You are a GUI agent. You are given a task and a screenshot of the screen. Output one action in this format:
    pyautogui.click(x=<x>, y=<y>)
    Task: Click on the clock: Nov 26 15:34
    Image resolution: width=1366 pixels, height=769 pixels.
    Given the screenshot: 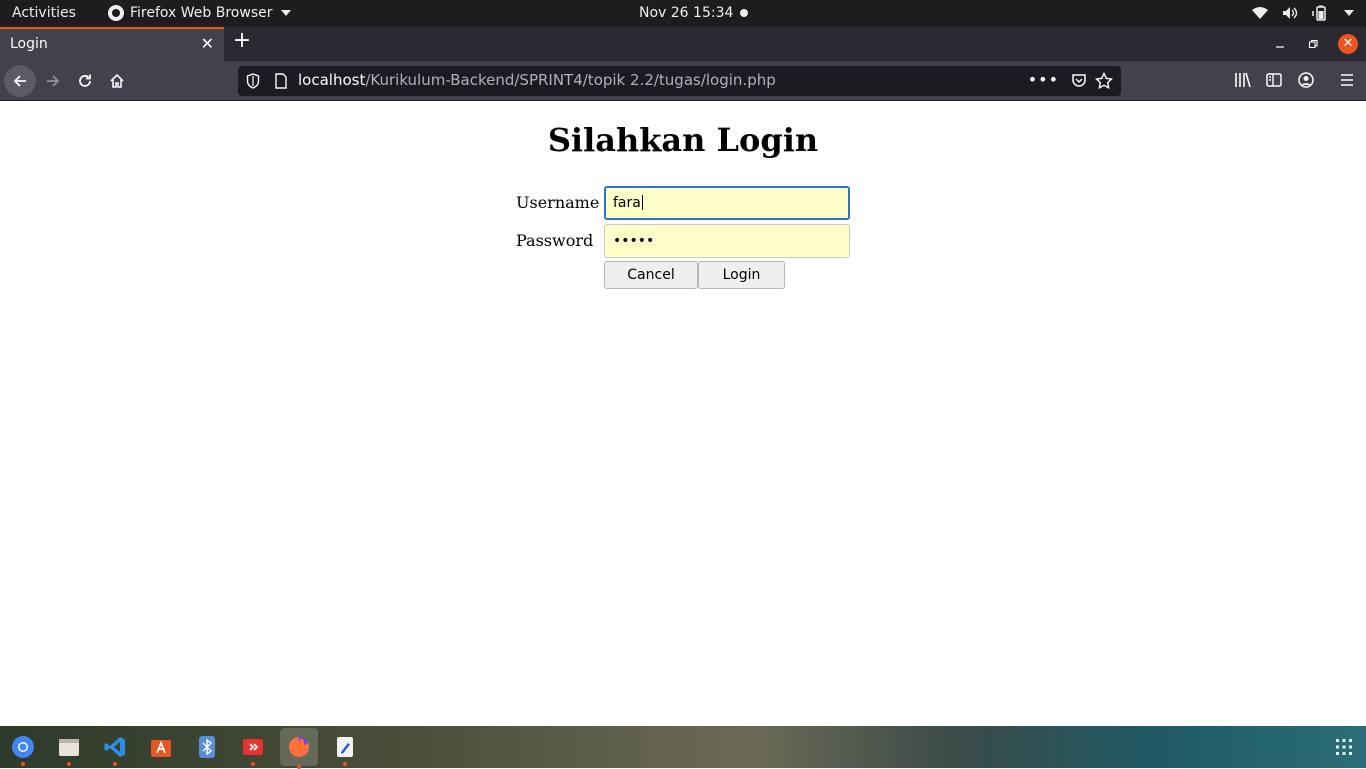 What is the action you would take?
    pyautogui.click(x=686, y=13)
    